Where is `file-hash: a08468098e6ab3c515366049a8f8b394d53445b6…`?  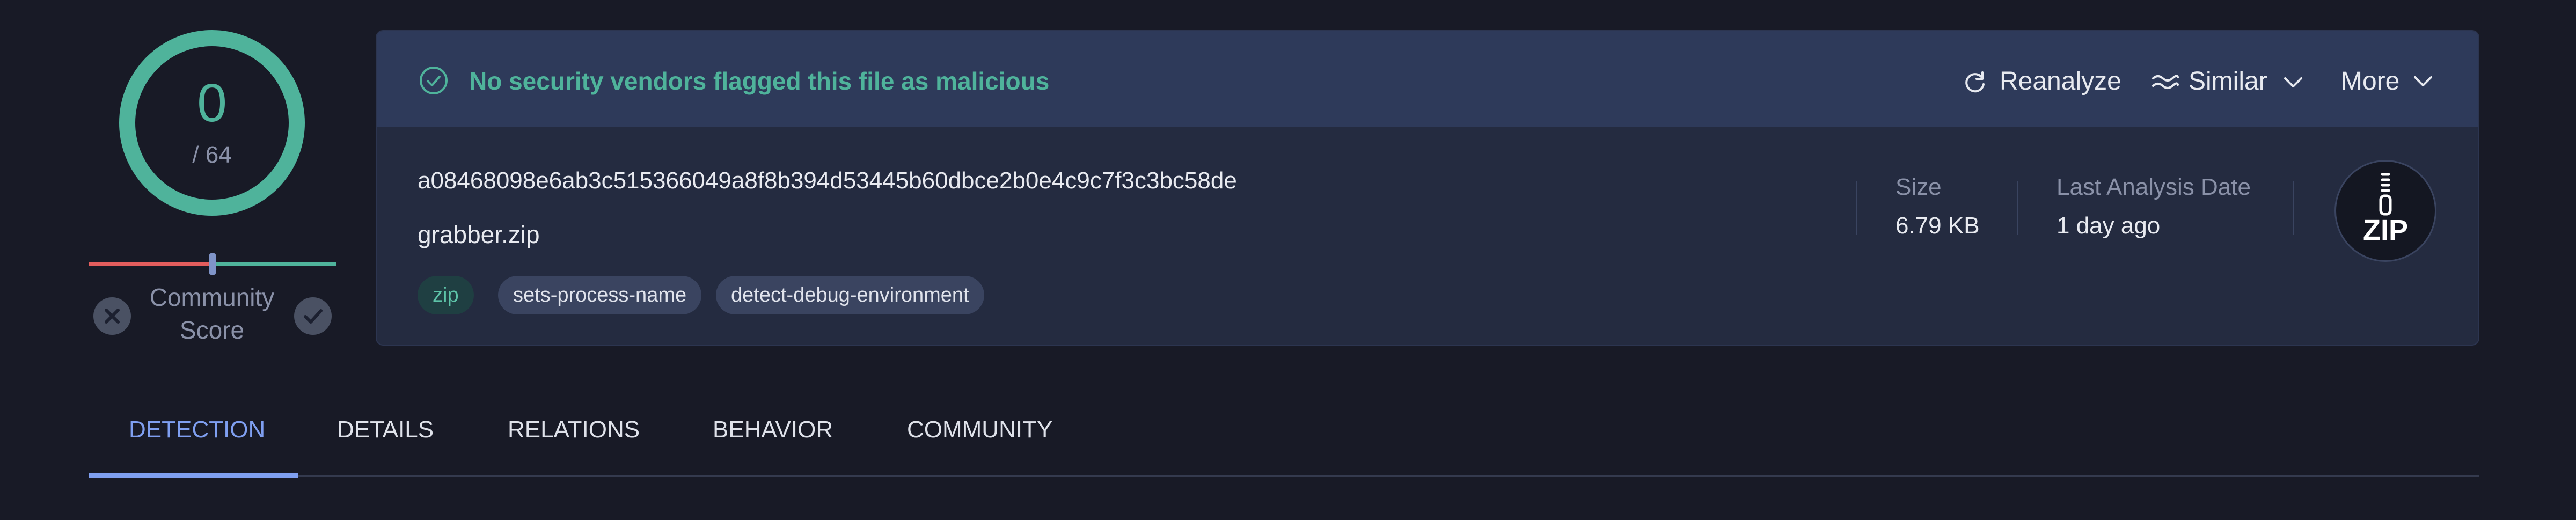 file-hash: a08468098e6ab3c515366049a8f8b394d53445b6… is located at coordinates (827, 180).